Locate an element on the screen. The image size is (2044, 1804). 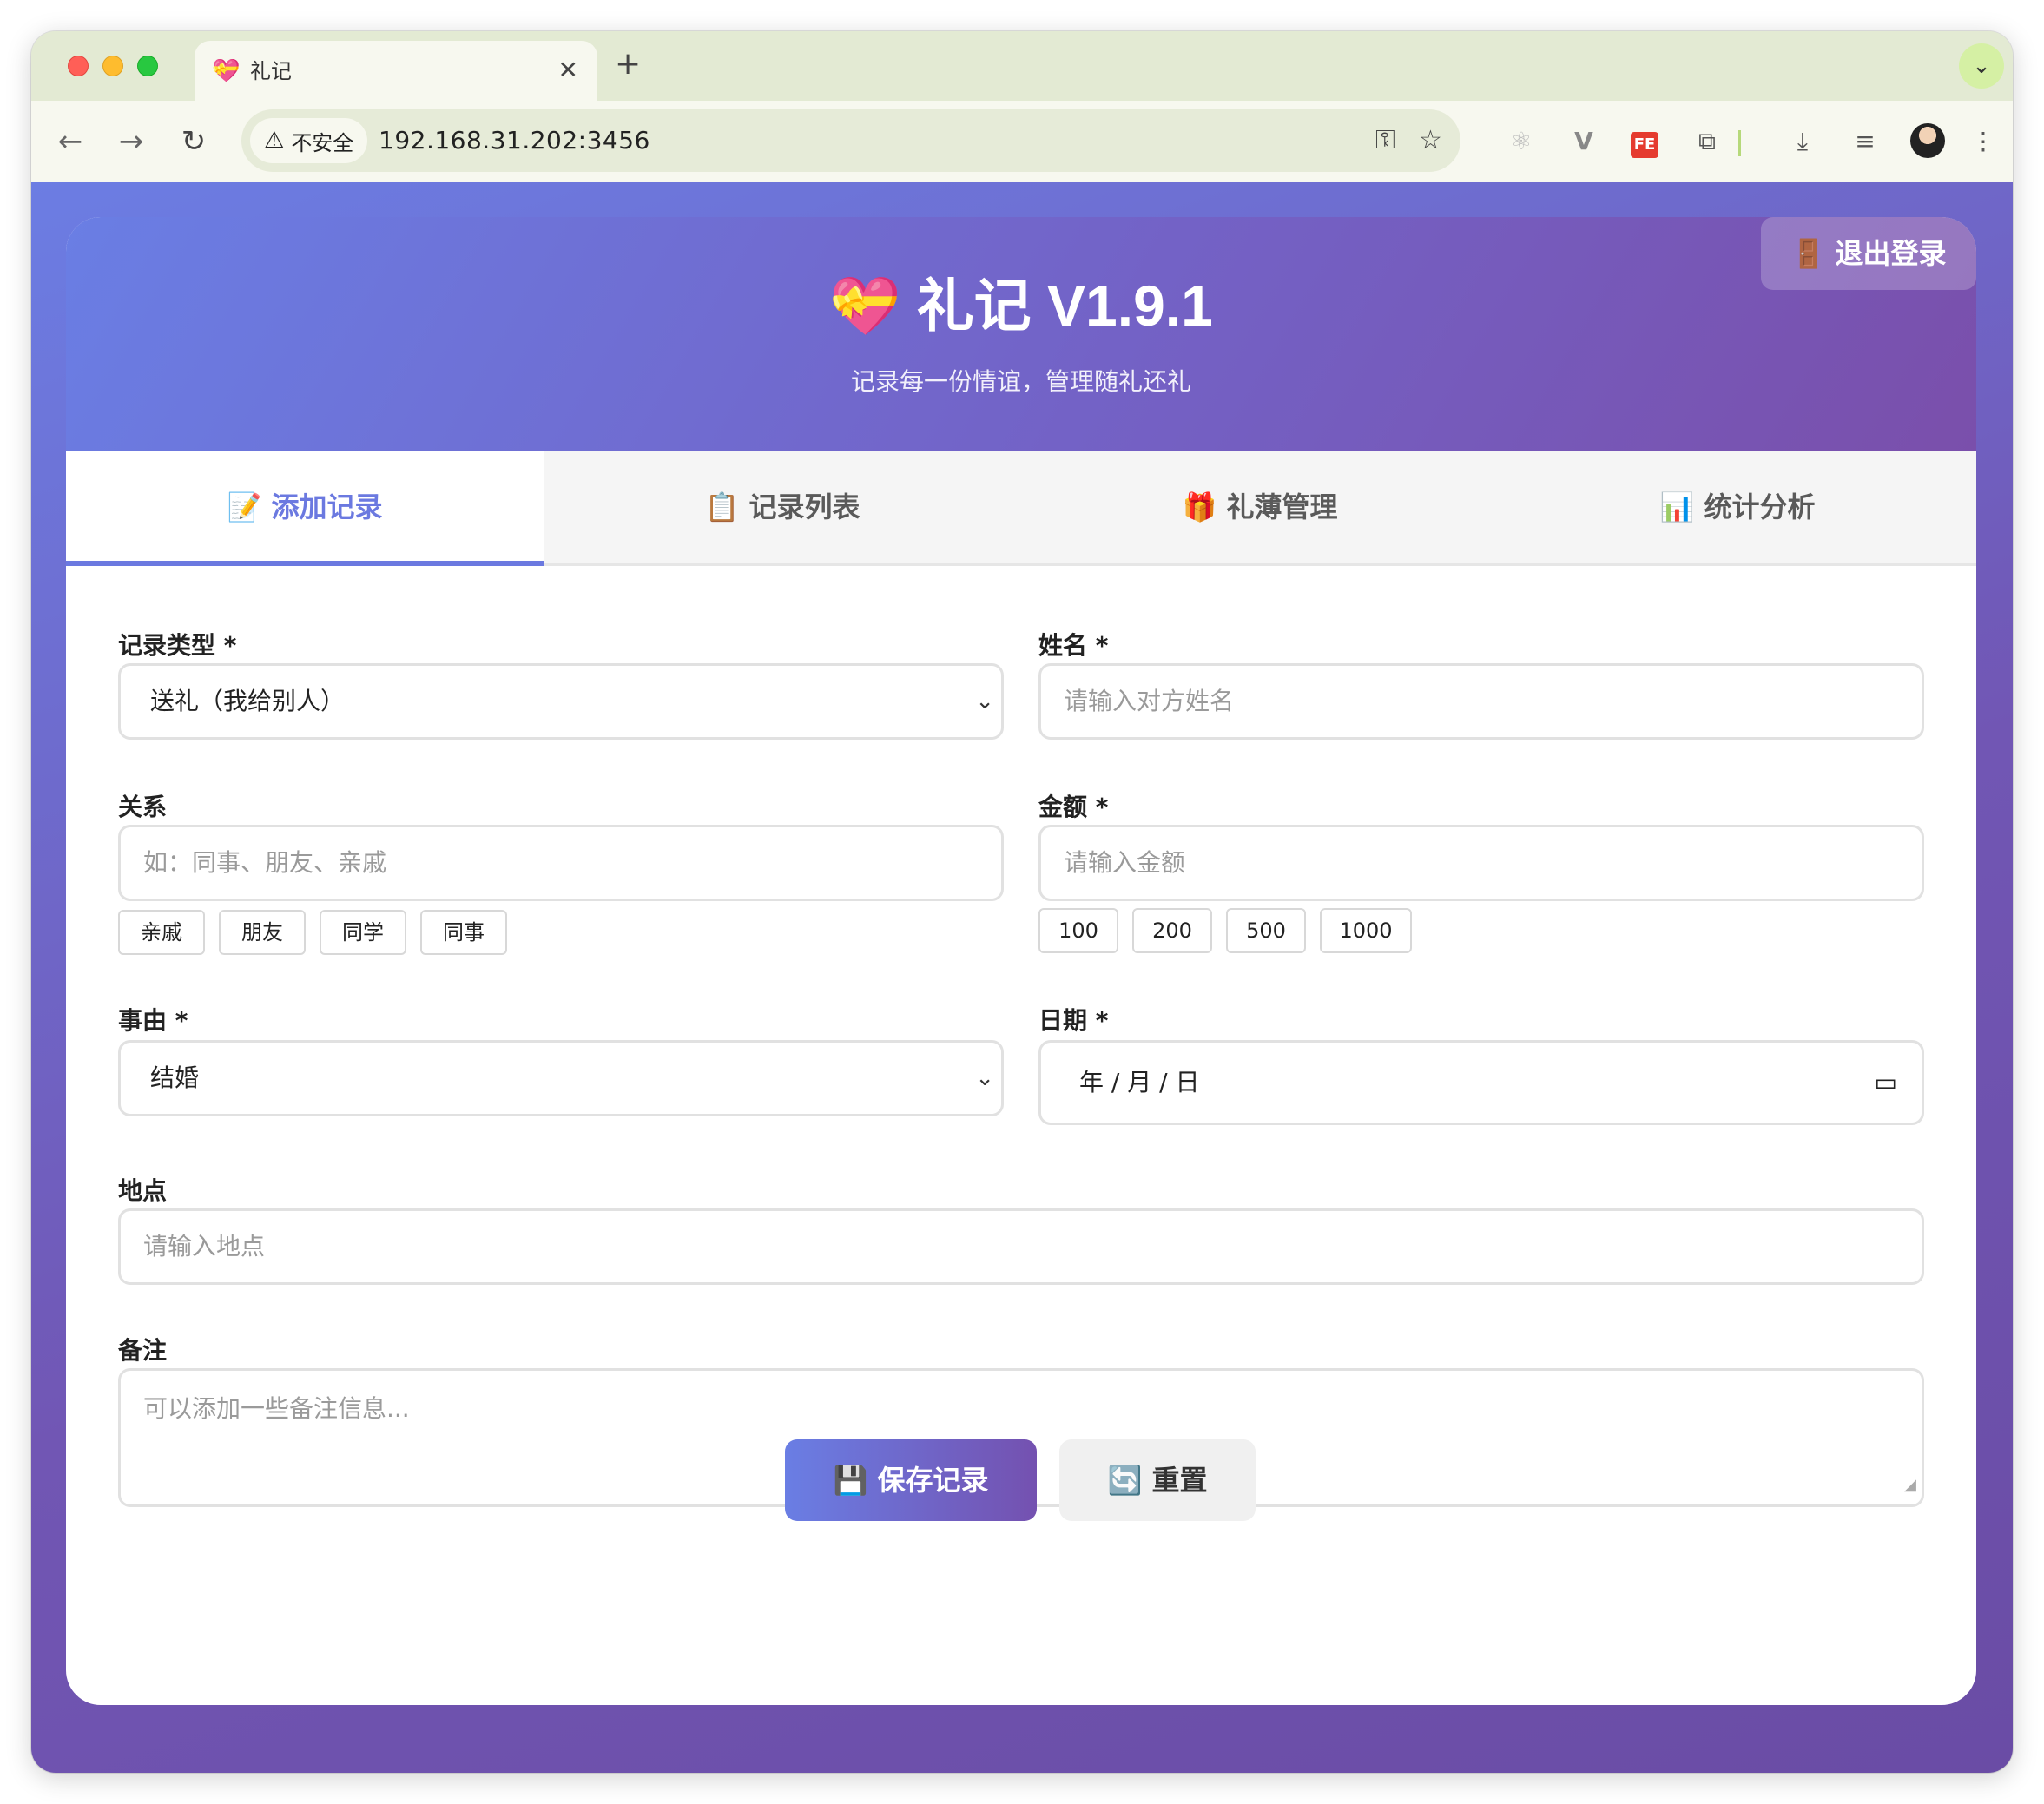
reason-select: 结婚 ⌄ is located at coordinates (561, 1078).